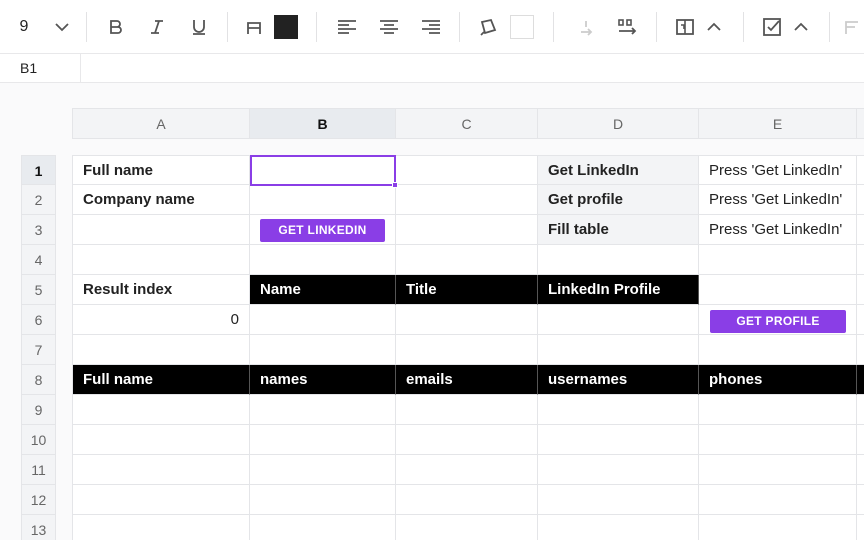  I want to click on get-profile-button: GET PROFILE, so click(778, 321).